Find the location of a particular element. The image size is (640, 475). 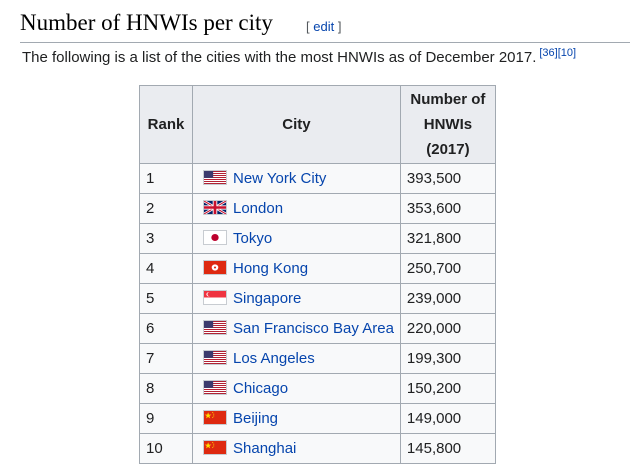

hnwi-count-cell: 149,000 is located at coordinates (447, 418).